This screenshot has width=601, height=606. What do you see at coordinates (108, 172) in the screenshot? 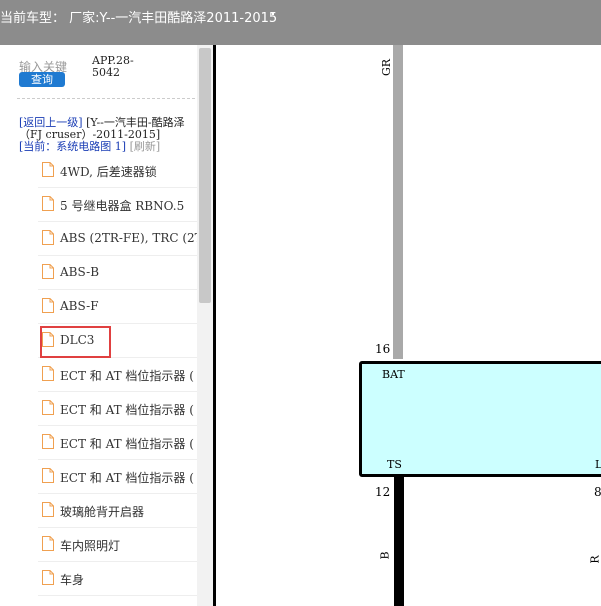
I see `list-item-label: 4WD, 后差速器锁` at bounding box center [108, 172].